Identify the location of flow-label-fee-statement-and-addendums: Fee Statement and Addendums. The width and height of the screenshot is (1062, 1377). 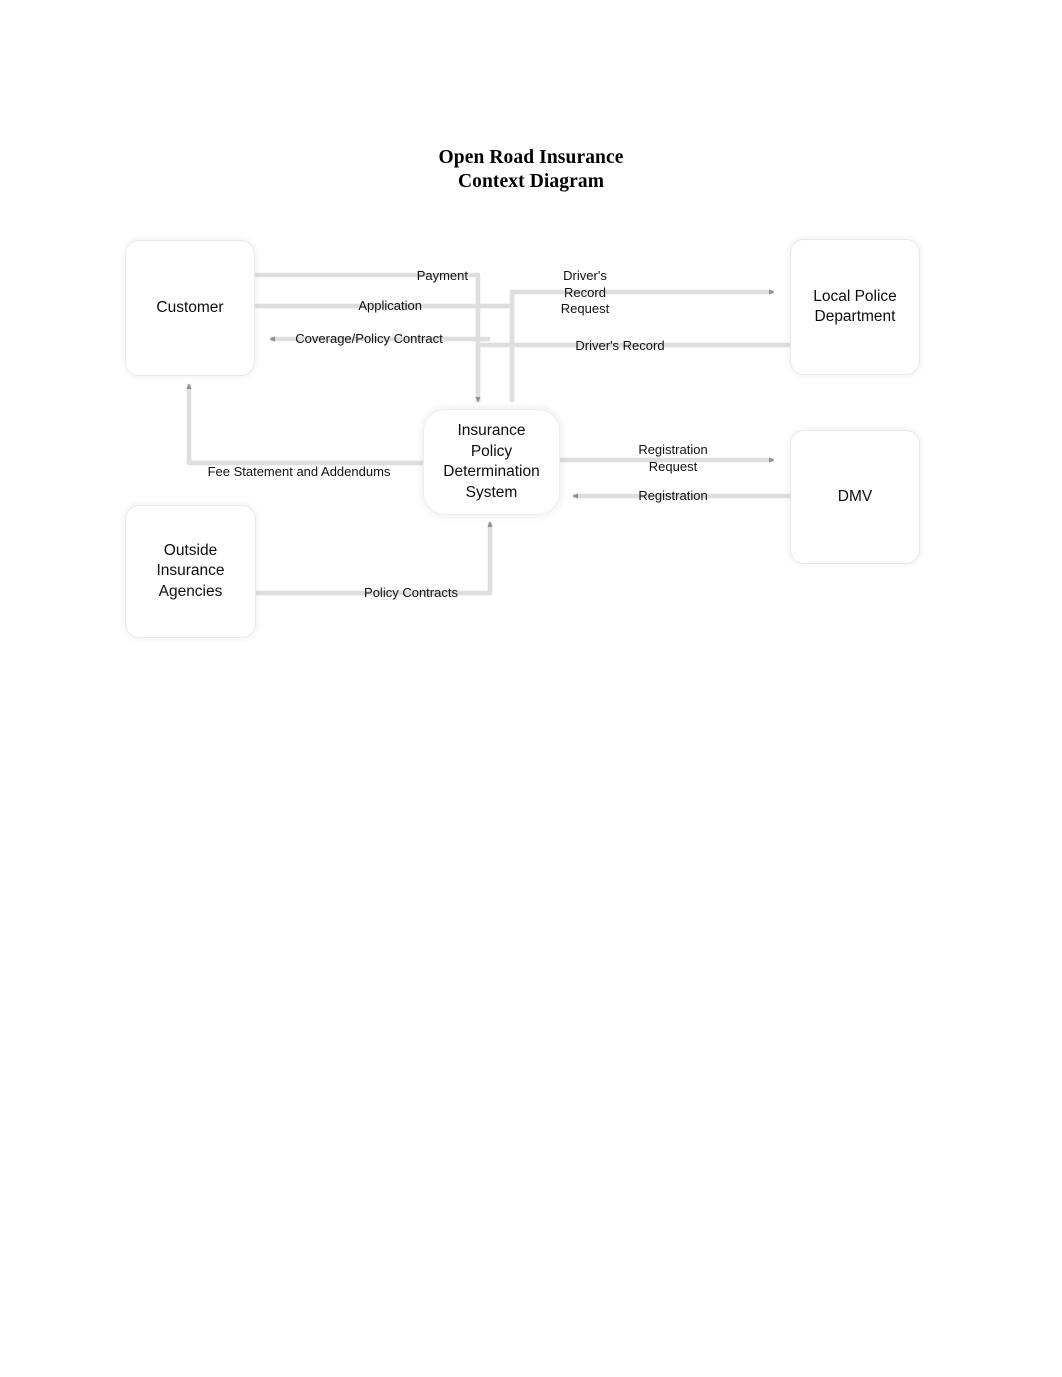
(299, 471).